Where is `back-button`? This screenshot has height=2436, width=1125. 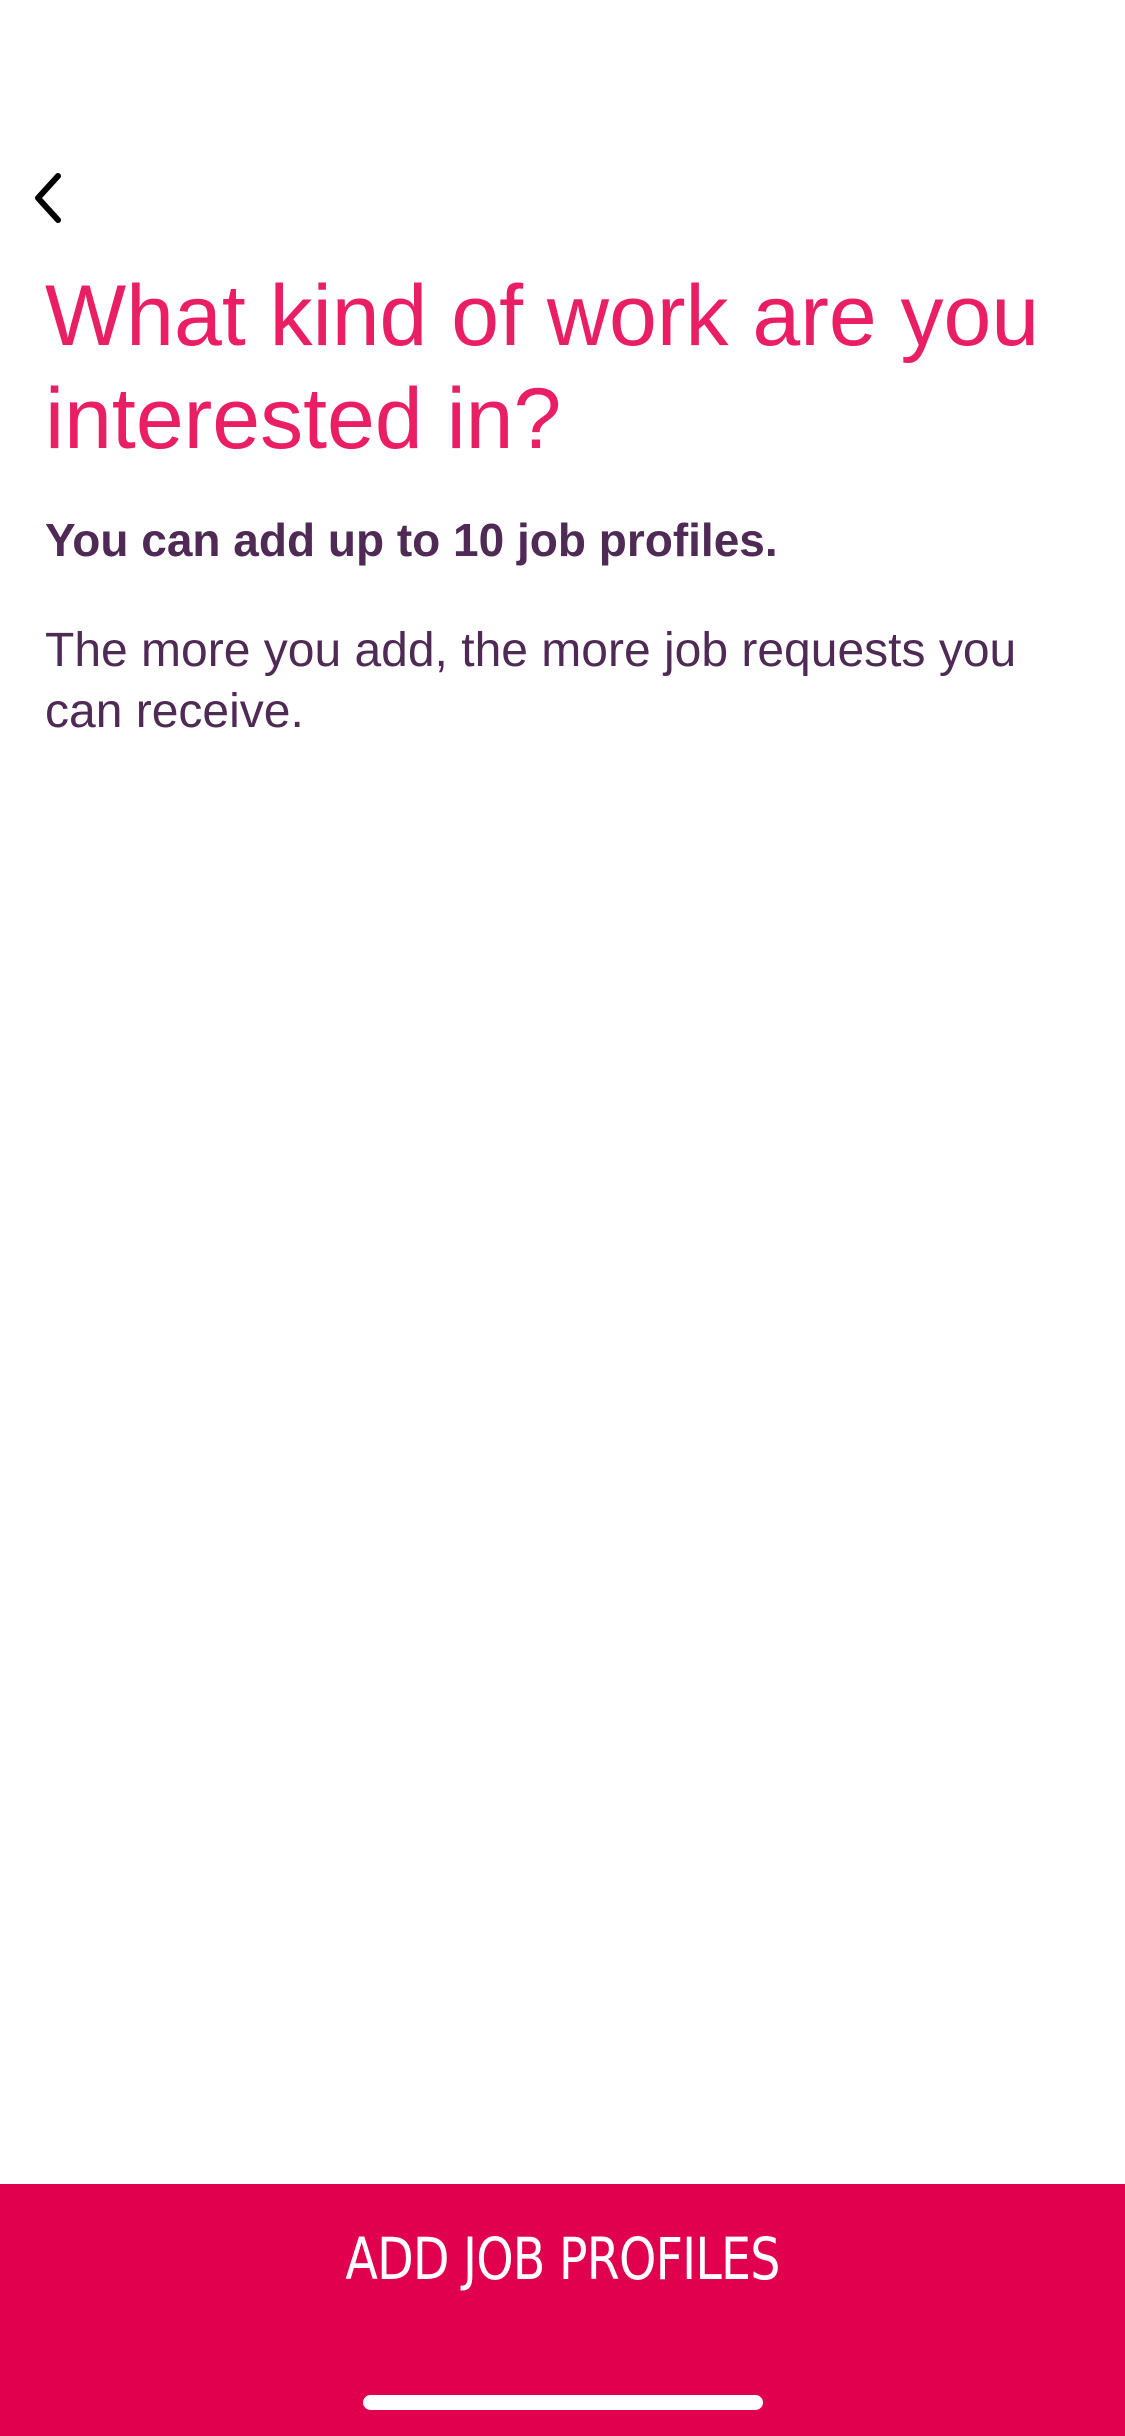 back-button is located at coordinates (60, 197).